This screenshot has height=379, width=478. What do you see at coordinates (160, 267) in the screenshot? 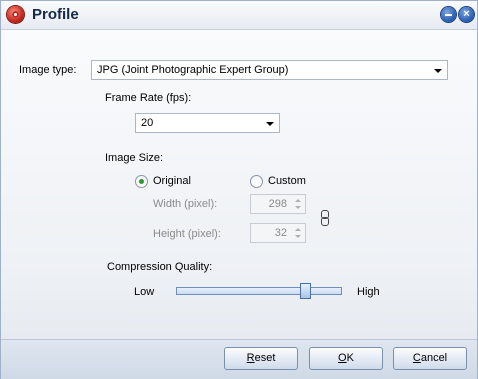
I see `compression-label: Compression Quality:` at bounding box center [160, 267].